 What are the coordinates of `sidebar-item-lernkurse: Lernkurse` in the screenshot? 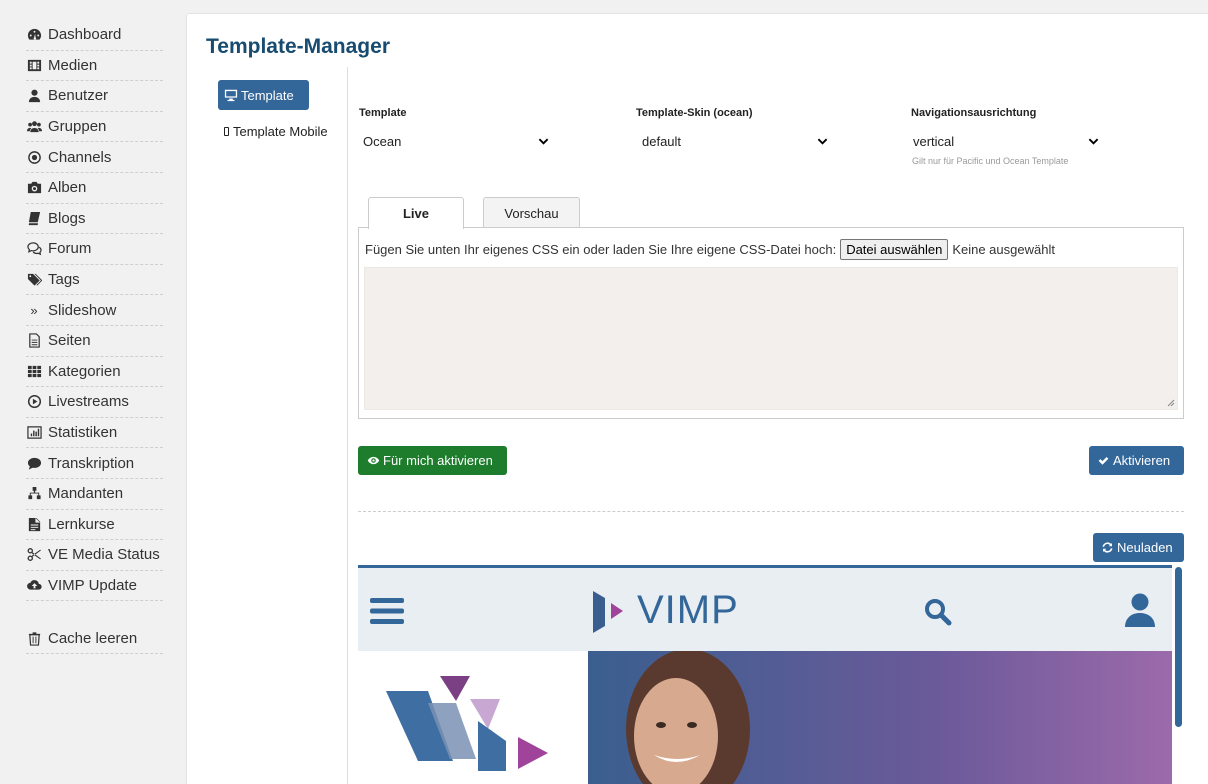 It's located at (94, 525).